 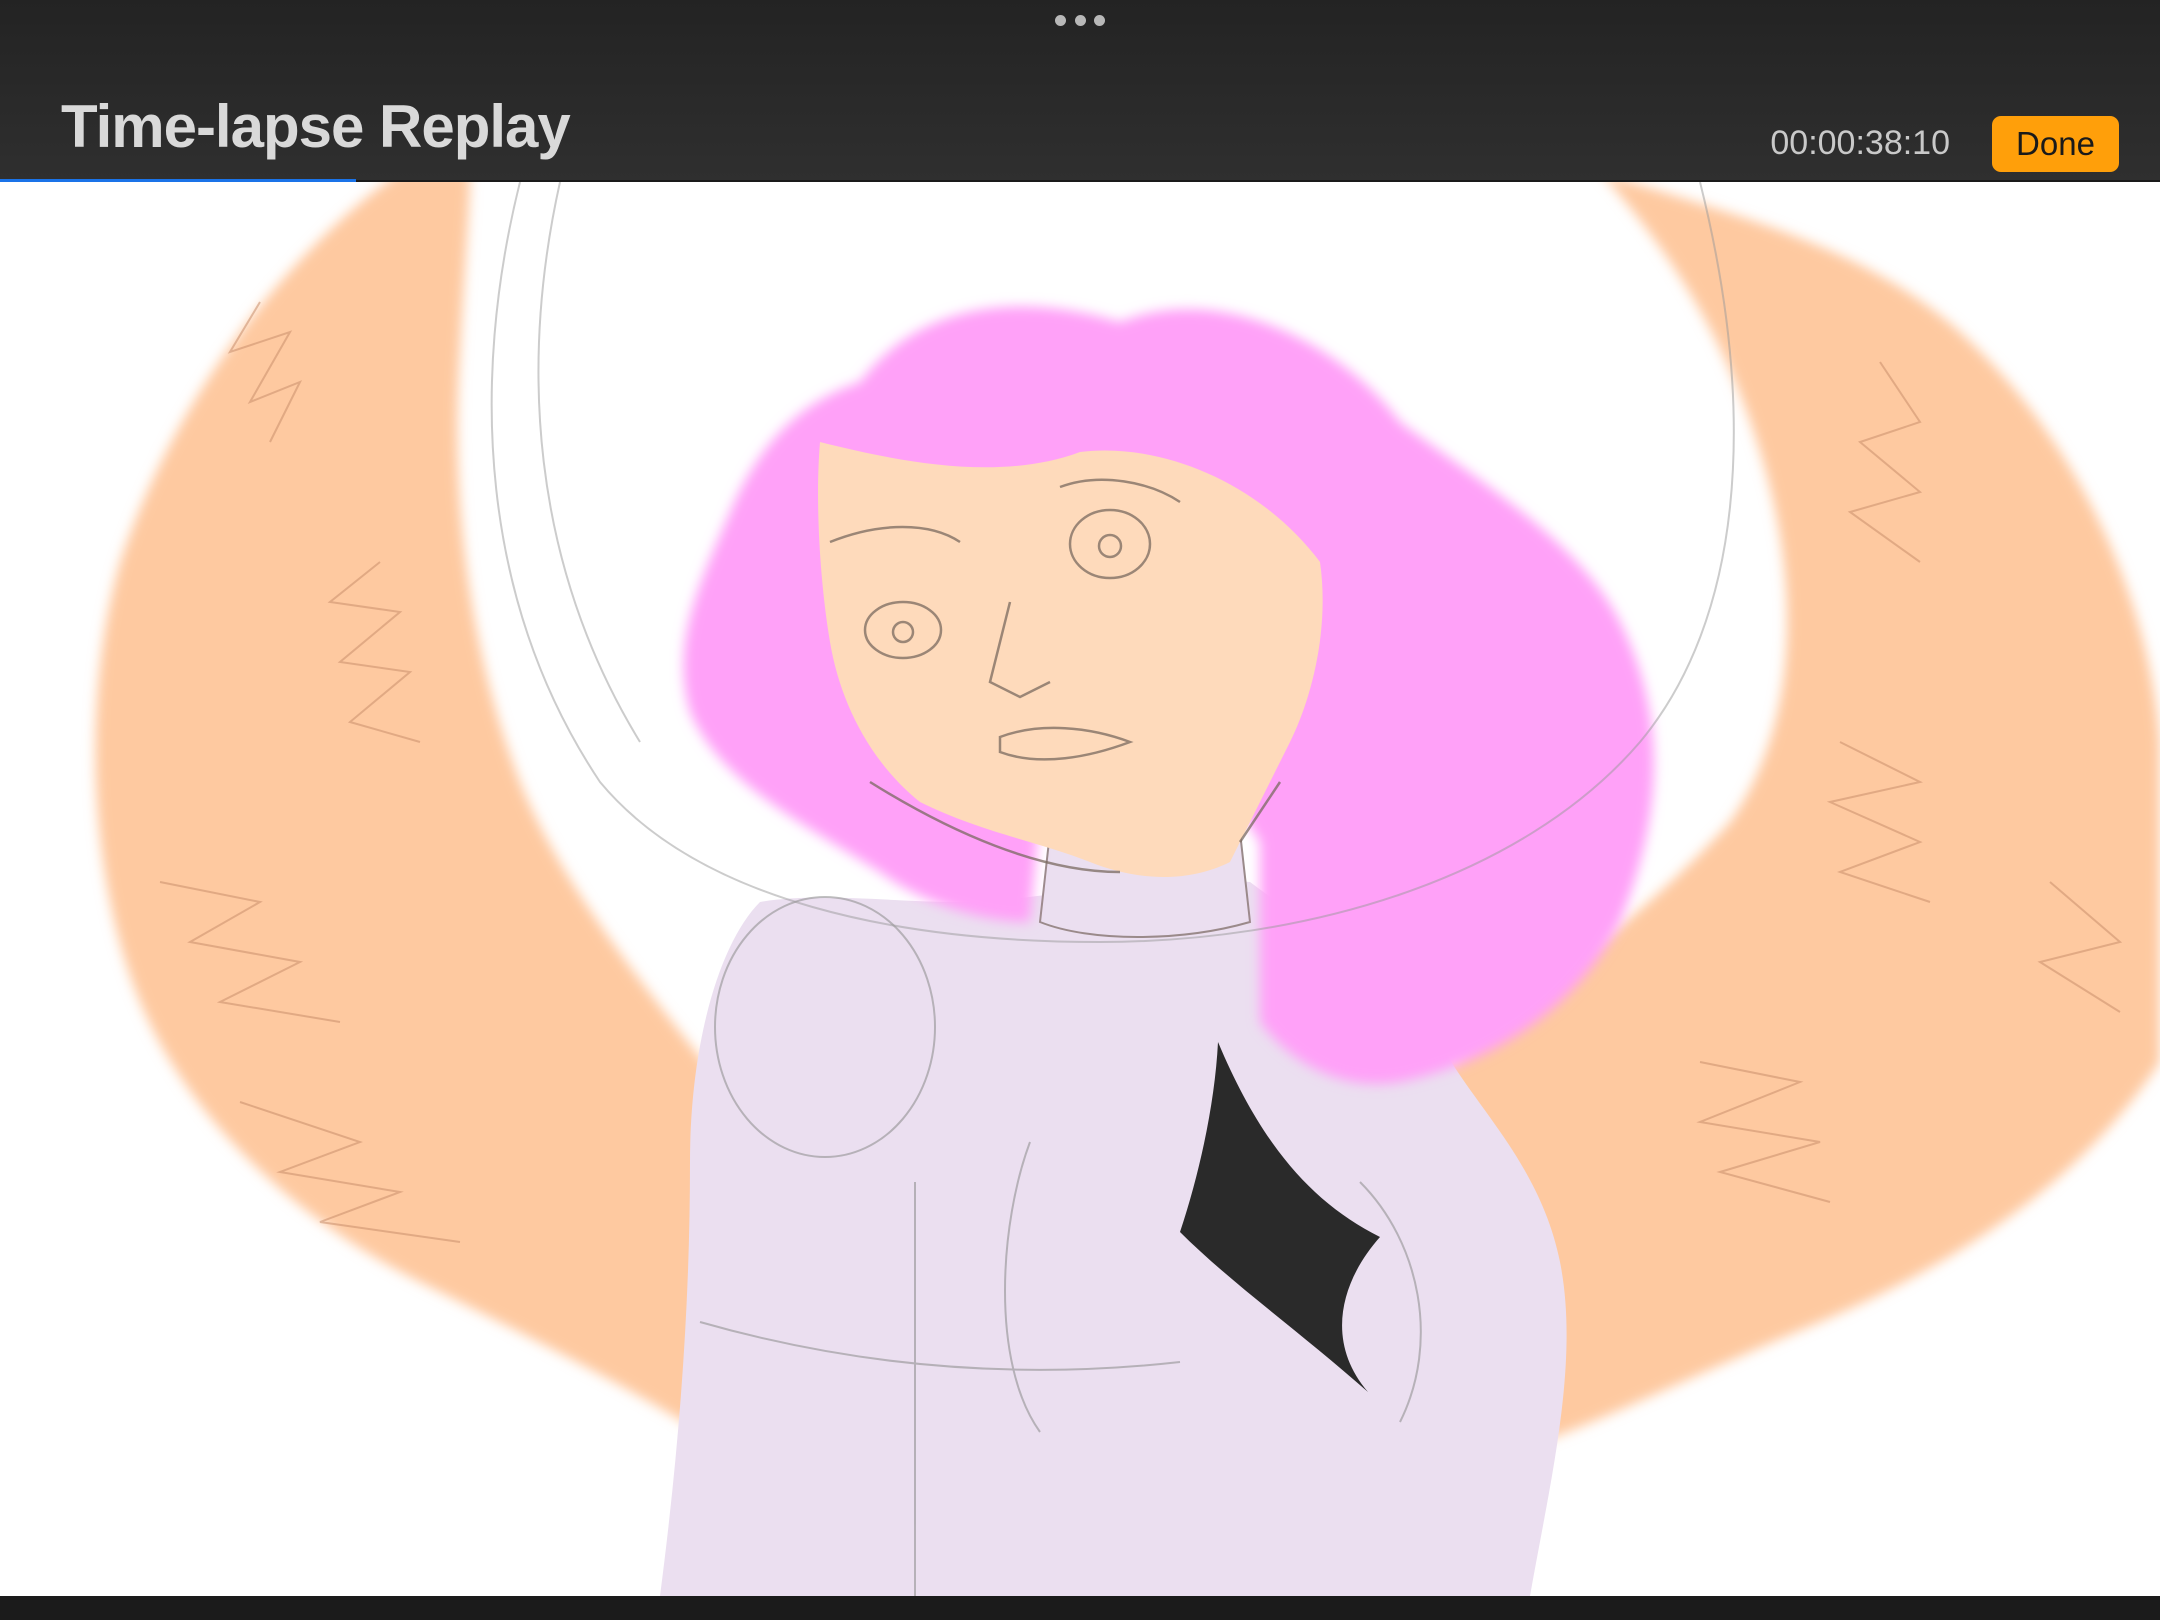 I want to click on replay-header: Time-lapse Replay 00:00:38:10 Done, so click(x=1080, y=90).